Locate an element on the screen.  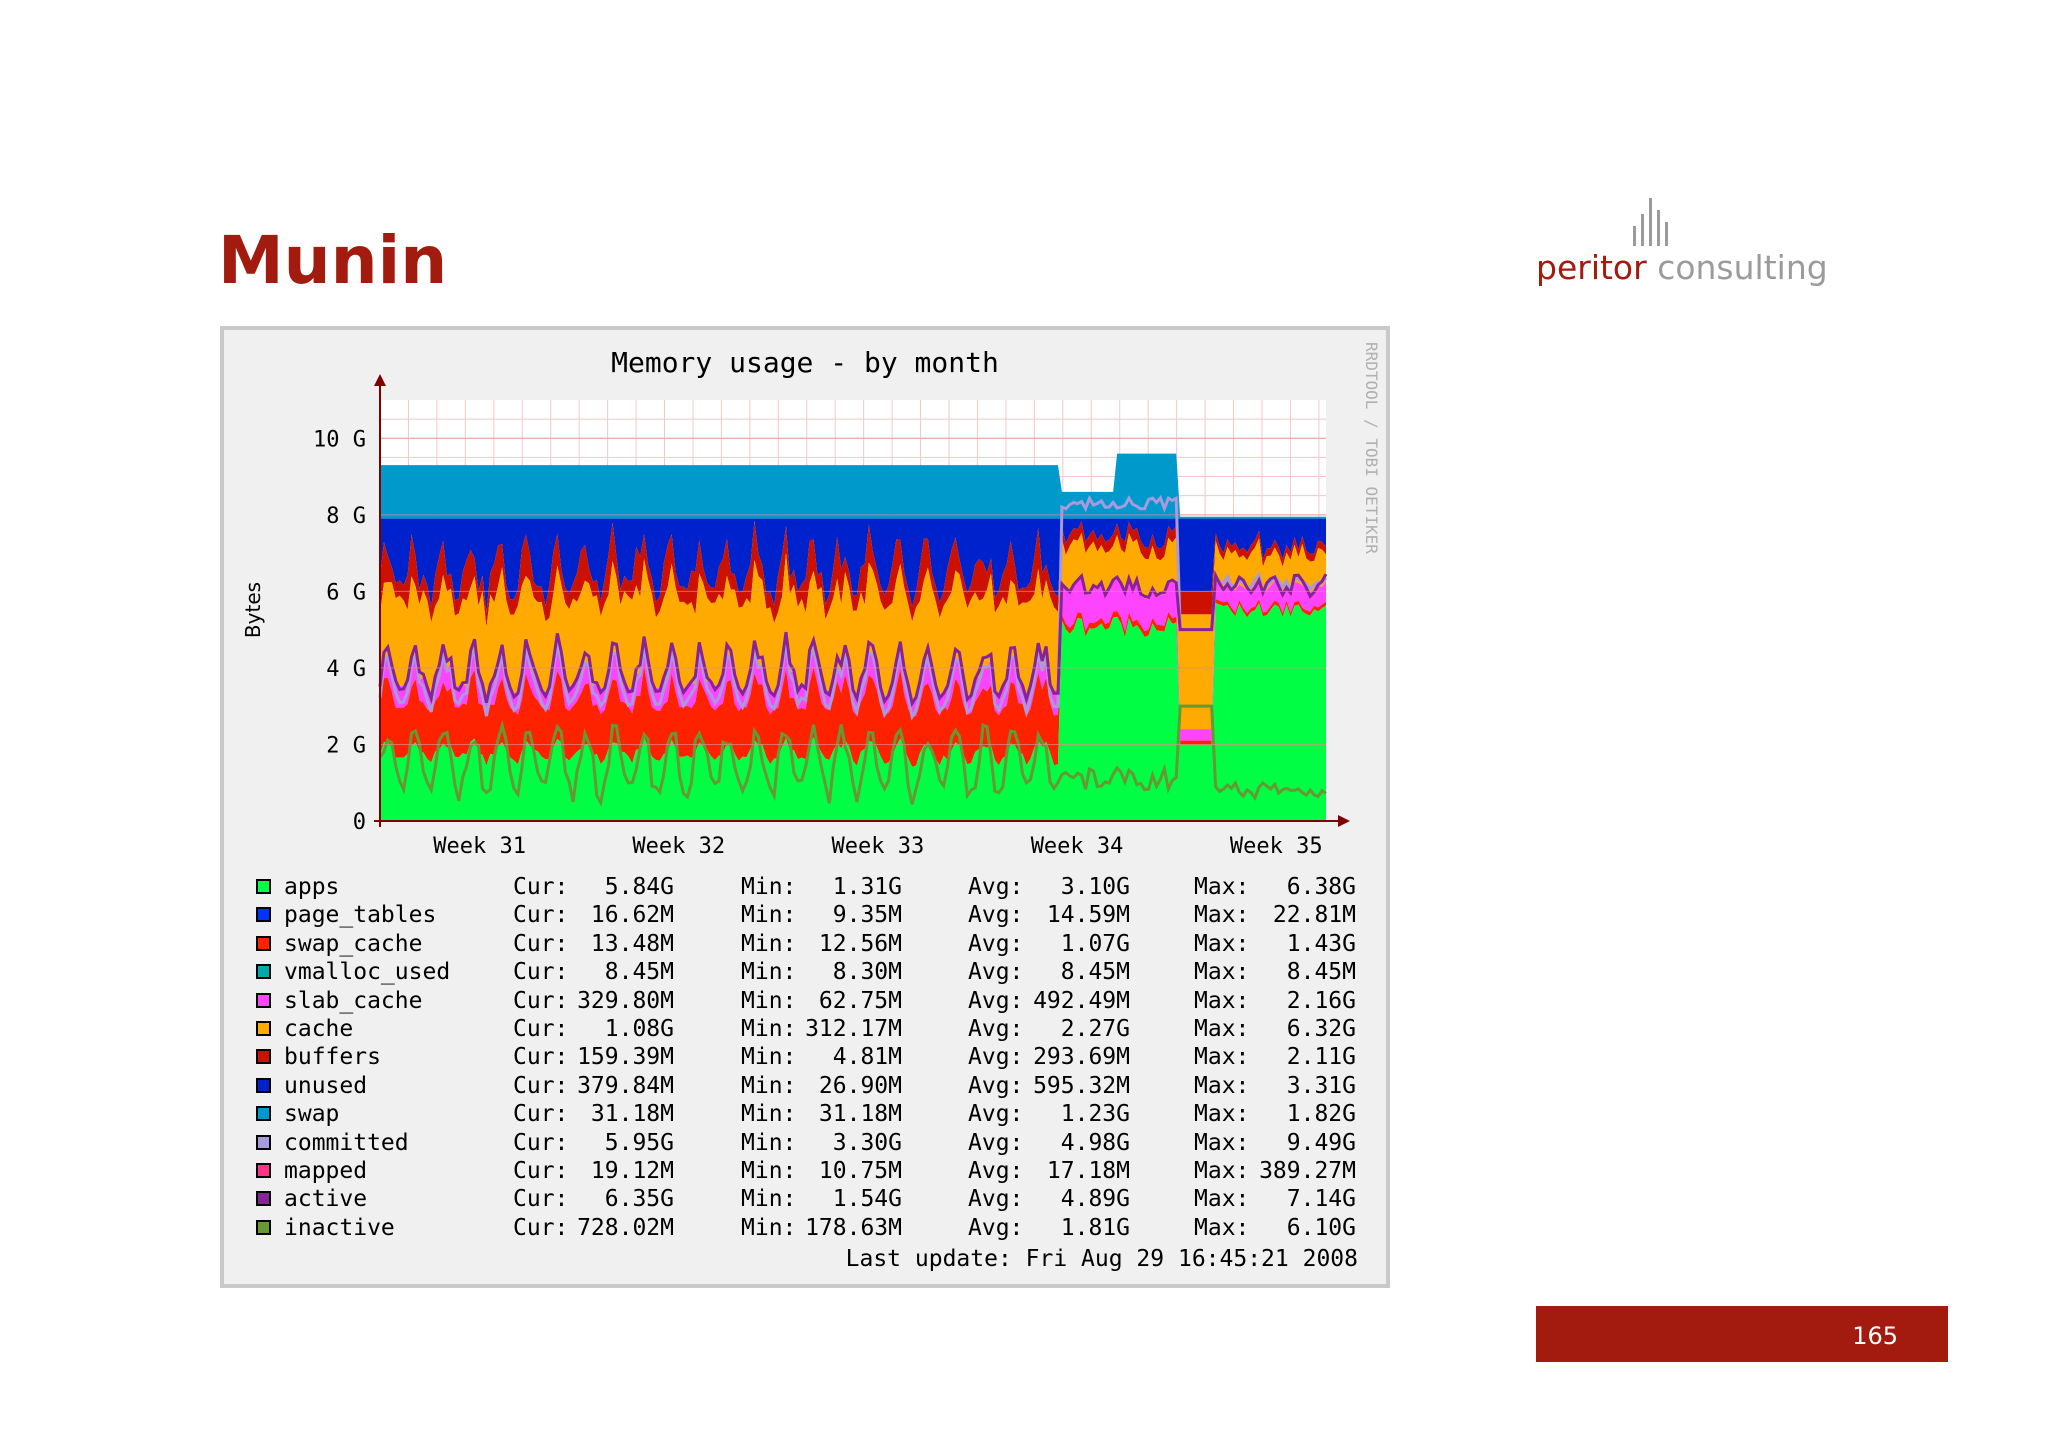
legend-stat-value-min: 4.81M is located at coordinates (867, 1057).